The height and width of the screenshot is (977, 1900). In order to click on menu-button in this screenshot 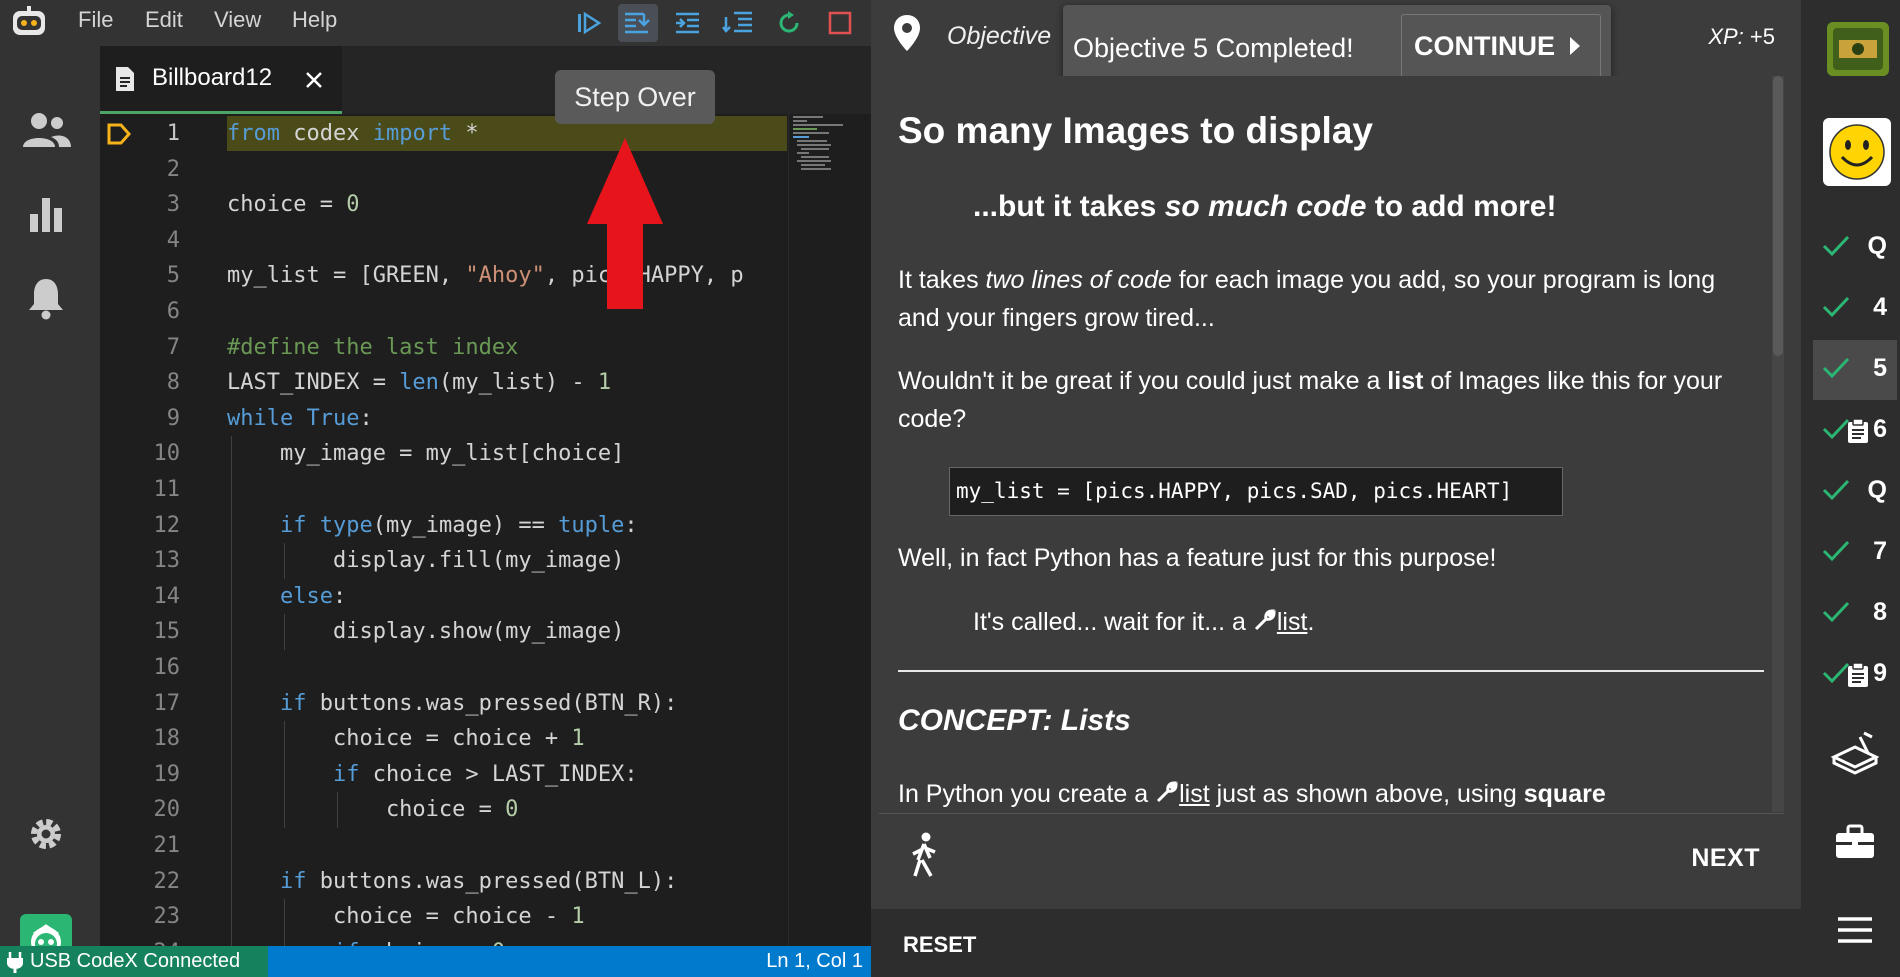, I will do `click(1855, 930)`.